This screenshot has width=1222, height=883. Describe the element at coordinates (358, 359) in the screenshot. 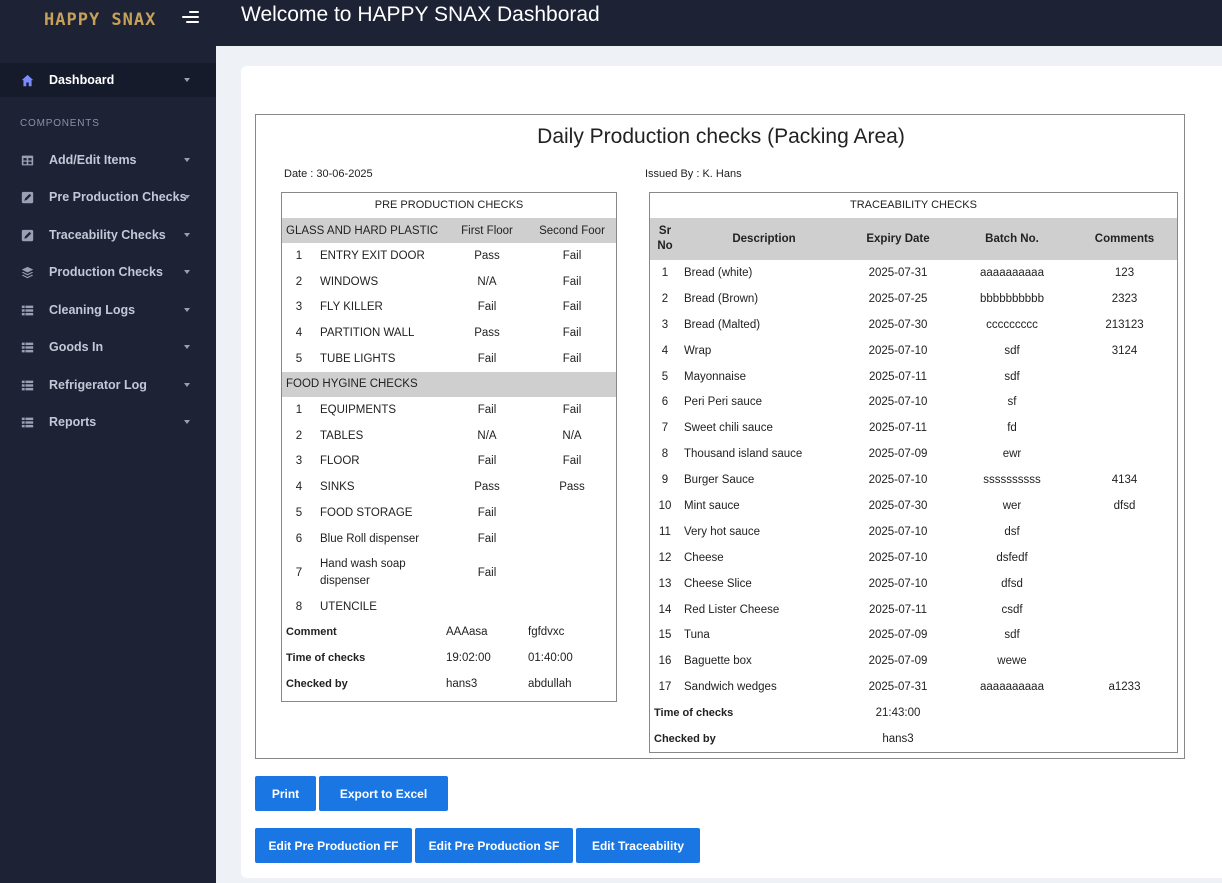

I see `check-name: TUBE LIGHTS` at that location.